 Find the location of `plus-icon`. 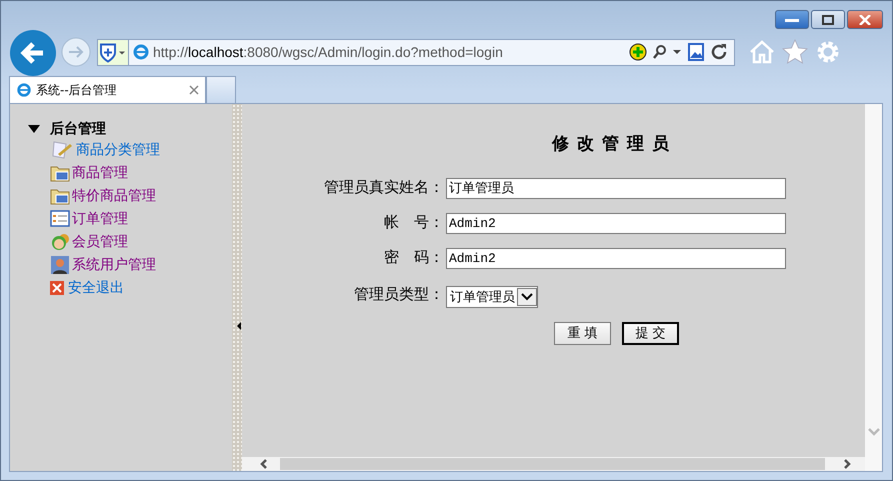

plus-icon is located at coordinates (638, 52).